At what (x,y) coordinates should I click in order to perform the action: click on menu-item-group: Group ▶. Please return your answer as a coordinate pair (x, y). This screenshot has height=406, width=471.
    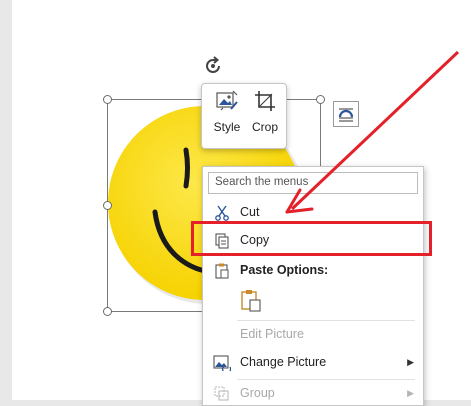
    Looking at the image, I should click on (313, 394).